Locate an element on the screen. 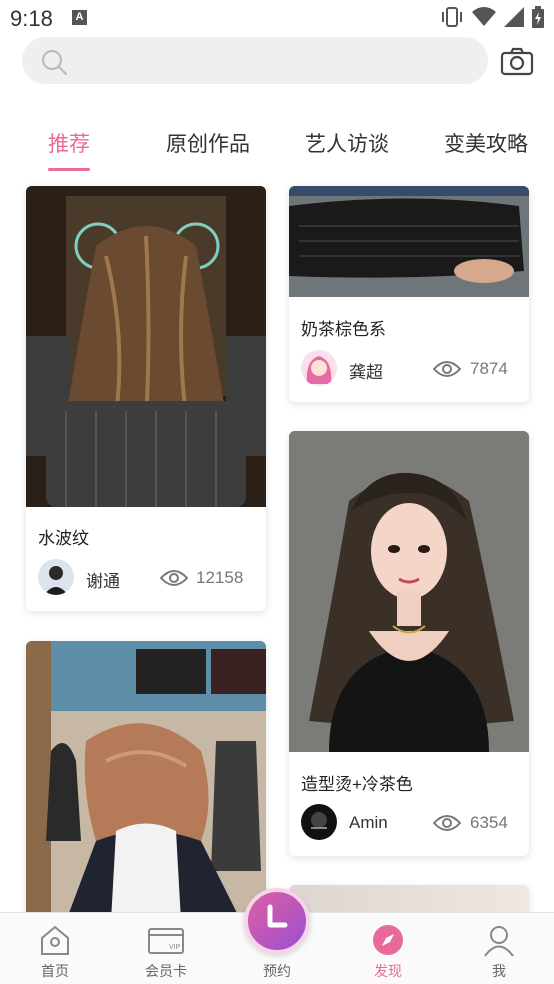 Image resolution: width=554 pixels, height=984 pixels. booking-button is located at coordinates (277, 921).